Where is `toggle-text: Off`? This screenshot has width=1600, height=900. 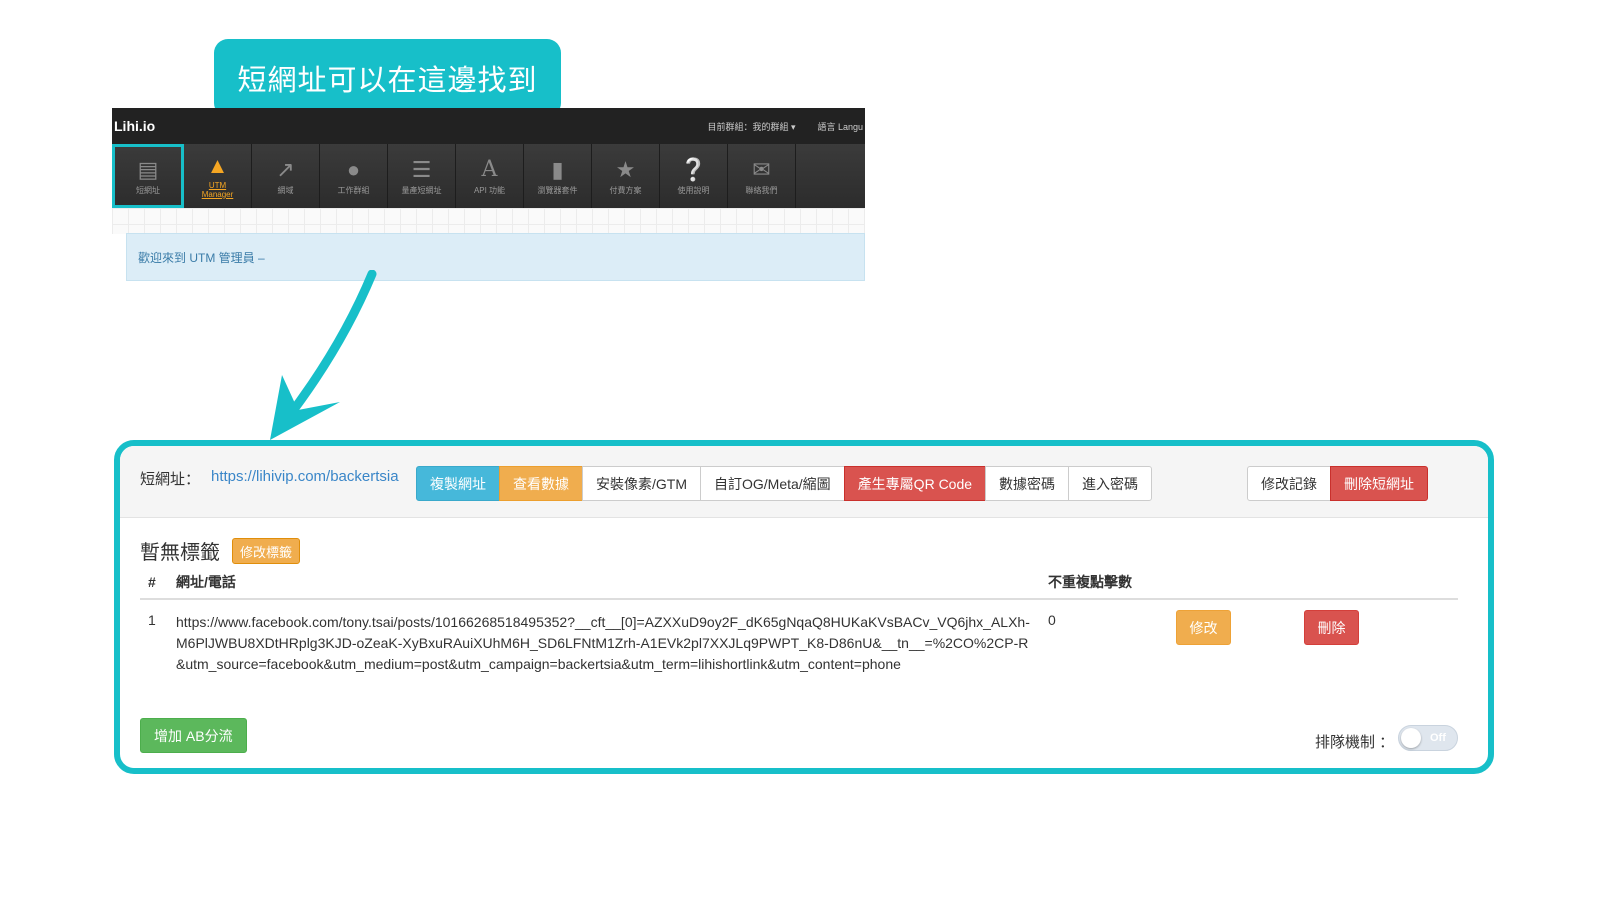 toggle-text: Off is located at coordinates (1438, 738).